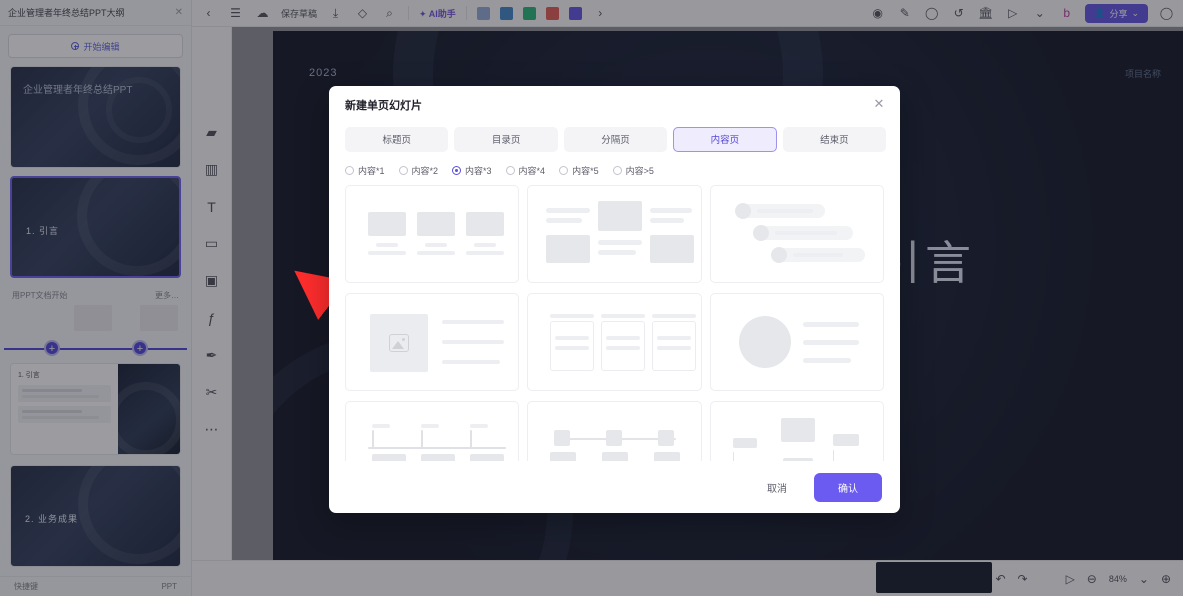  I want to click on template-card-three-panel-columns, so click(614, 342).